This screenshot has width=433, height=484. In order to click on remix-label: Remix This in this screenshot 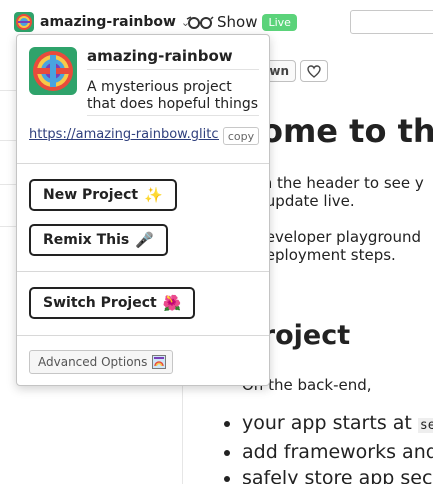, I will do `click(86, 240)`.